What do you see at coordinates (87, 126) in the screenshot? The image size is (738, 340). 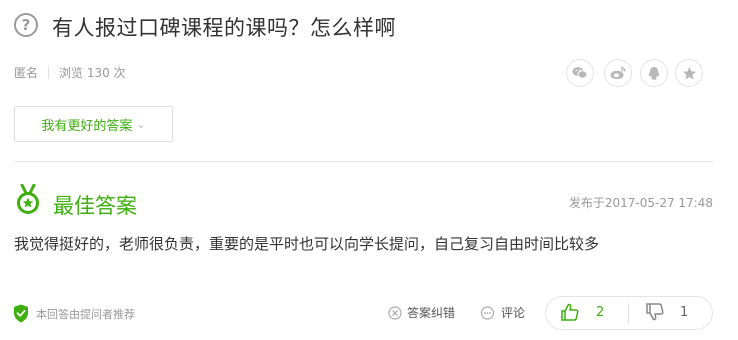 I see `better-answer-label: 我有更好的答案` at bounding box center [87, 126].